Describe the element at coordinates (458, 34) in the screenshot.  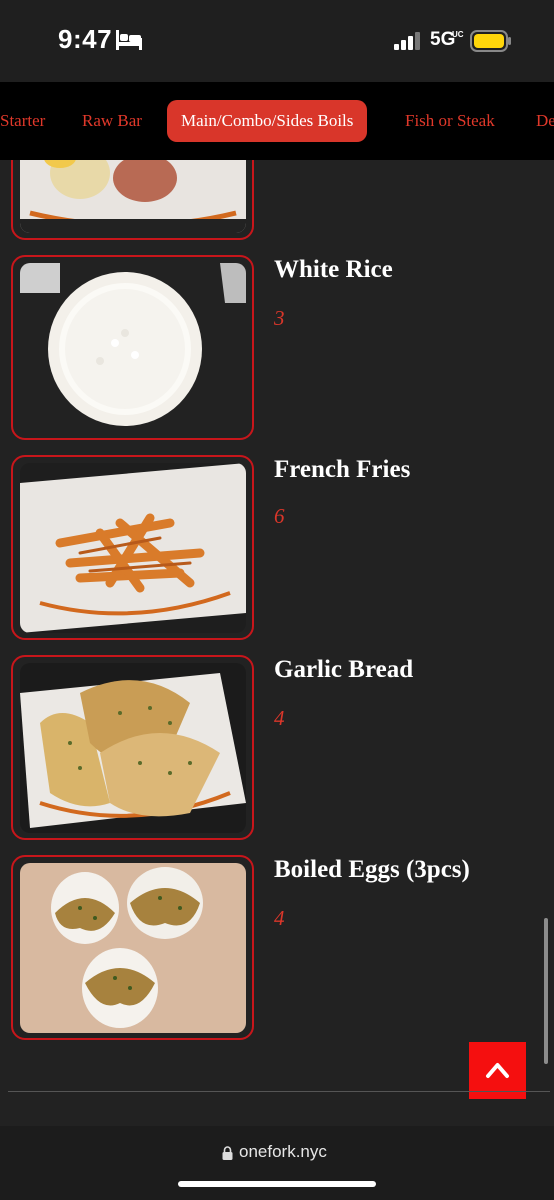
I see `network-subtype: UC` at that location.